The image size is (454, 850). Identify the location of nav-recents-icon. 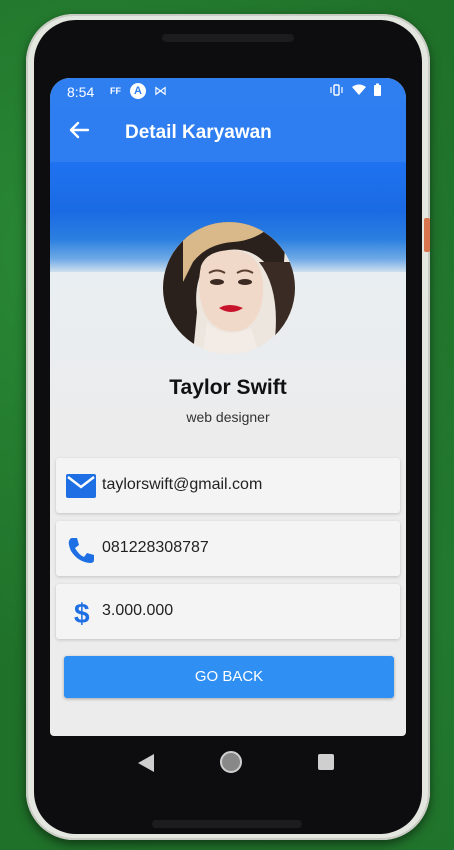
(326, 762).